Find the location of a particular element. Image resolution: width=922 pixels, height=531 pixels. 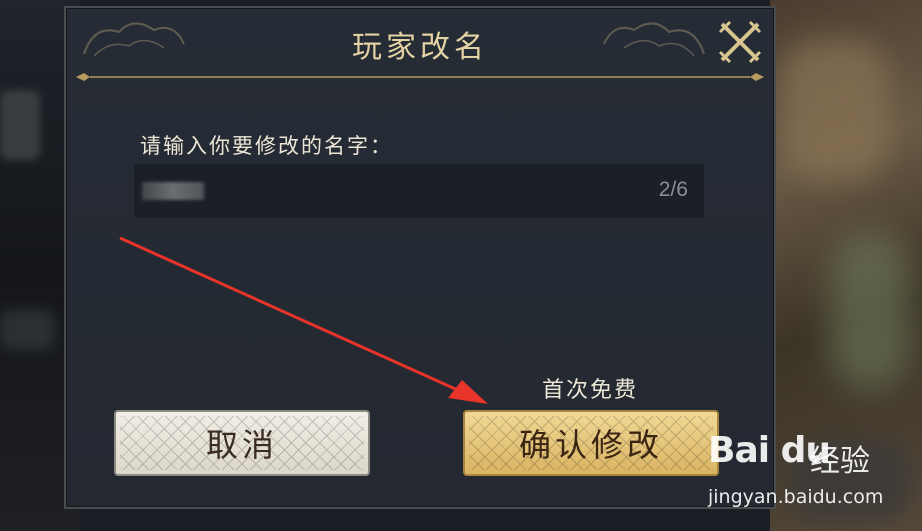

input-value-redacted is located at coordinates (173, 191).